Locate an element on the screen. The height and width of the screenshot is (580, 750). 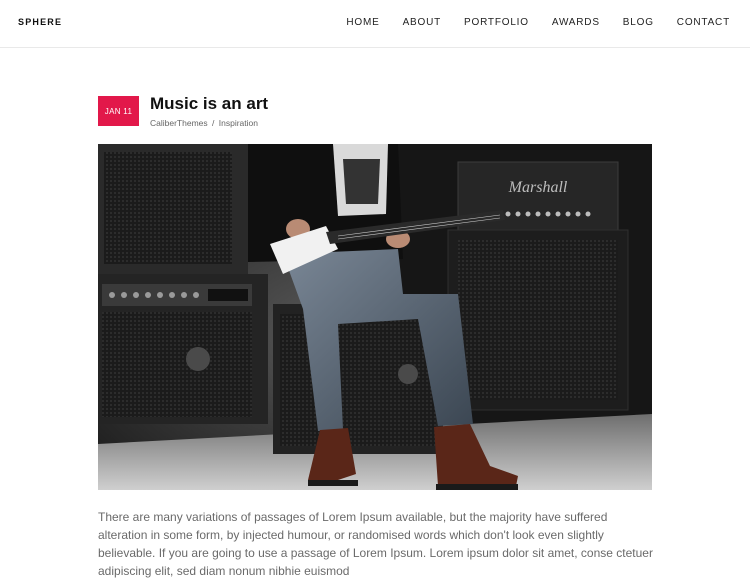
nav-home: HOME is located at coordinates (362, 23).